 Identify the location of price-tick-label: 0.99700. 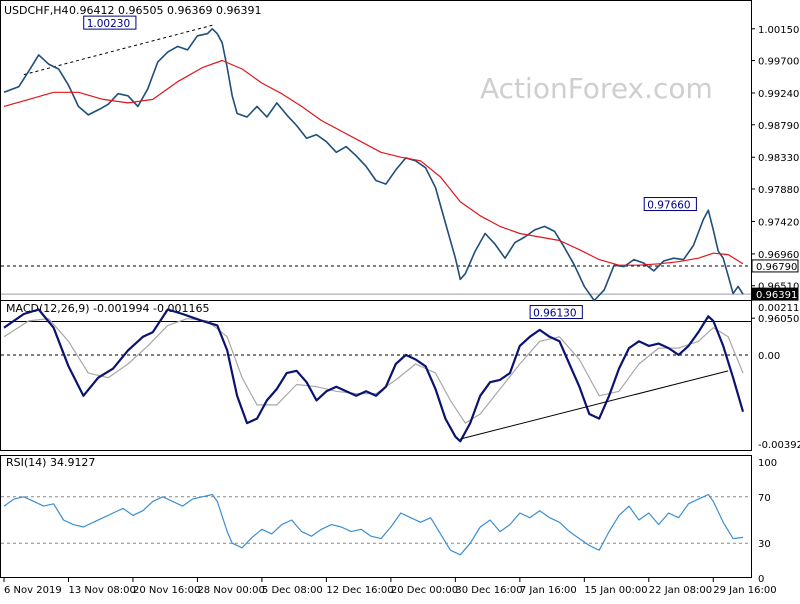
(778, 62).